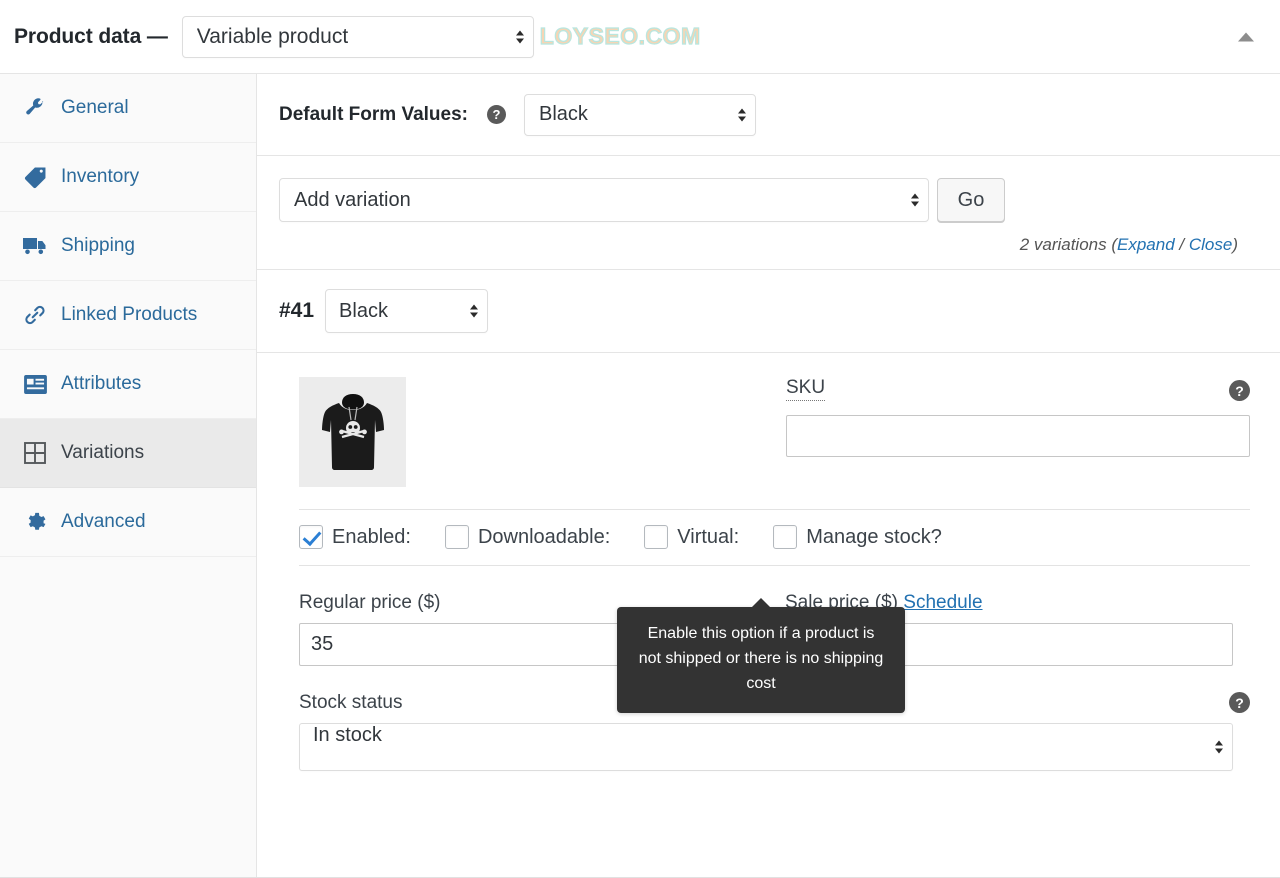 This screenshot has width=1280, height=878. What do you see at coordinates (91, 36) in the screenshot?
I see `page-title: Product data —` at bounding box center [91, 36].